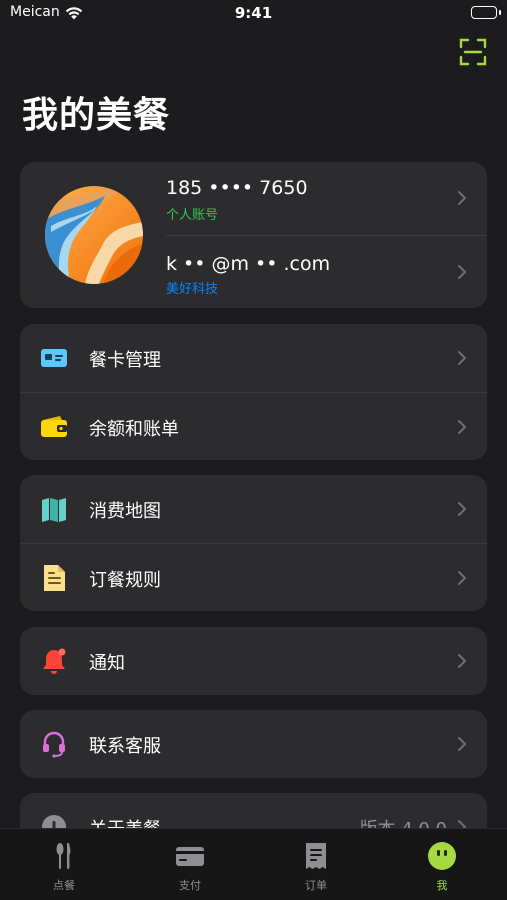 Image resolution: width=507 pixels, height=900 pixels. What do you see at coordinates (253, 426) in the screenshot?
I see `menu-item-balance: 余额和账单` at bounding box center [253, 426].